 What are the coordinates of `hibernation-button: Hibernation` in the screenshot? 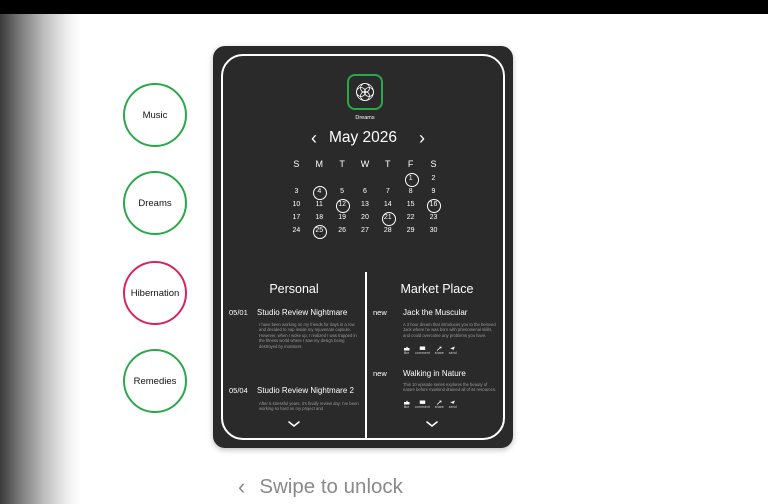 It's located at (155, 293).